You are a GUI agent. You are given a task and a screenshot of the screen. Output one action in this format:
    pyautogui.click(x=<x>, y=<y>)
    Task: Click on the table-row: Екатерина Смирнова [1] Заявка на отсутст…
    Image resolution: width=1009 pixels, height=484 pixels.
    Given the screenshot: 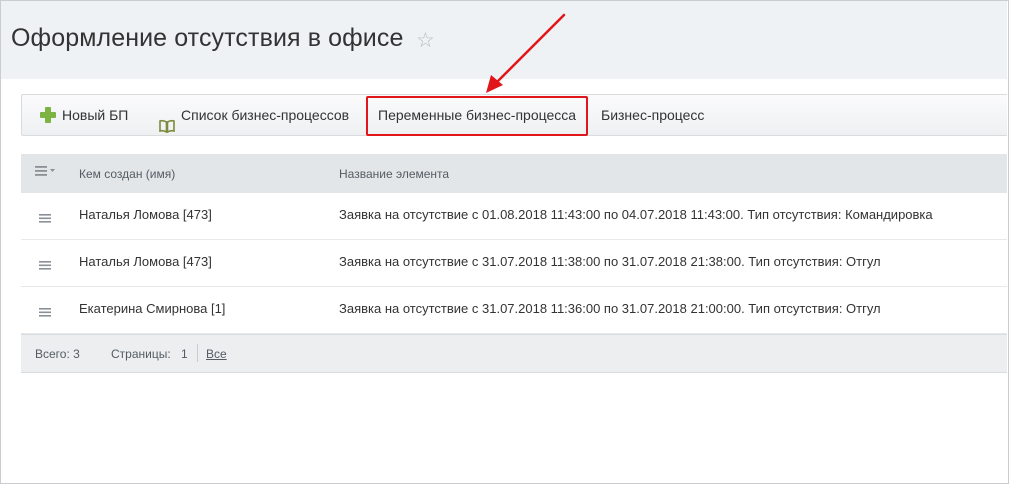 What is the action you would take?
    pyautogui.click(x=514, y=310)
    